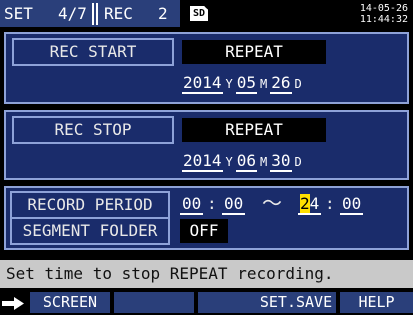 The image size is (413, 315). I want to click on rec-start-mode: REPEAT, so click(254, 52).